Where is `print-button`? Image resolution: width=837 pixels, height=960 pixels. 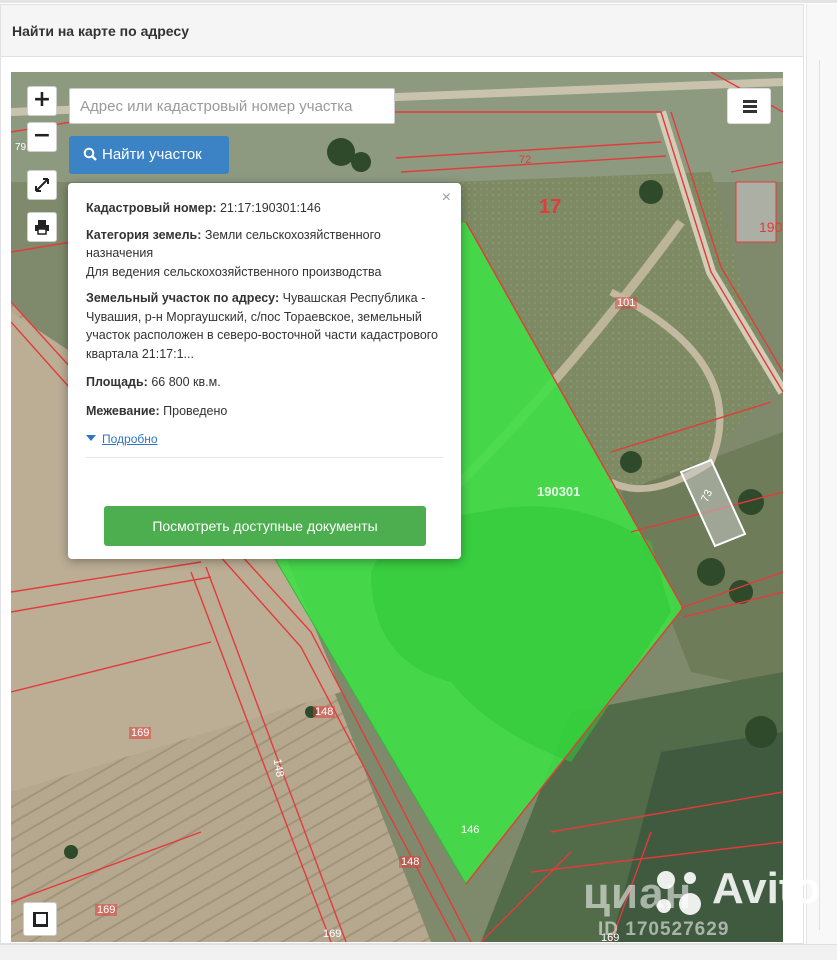 print-button is located at coordinates (42, 227).